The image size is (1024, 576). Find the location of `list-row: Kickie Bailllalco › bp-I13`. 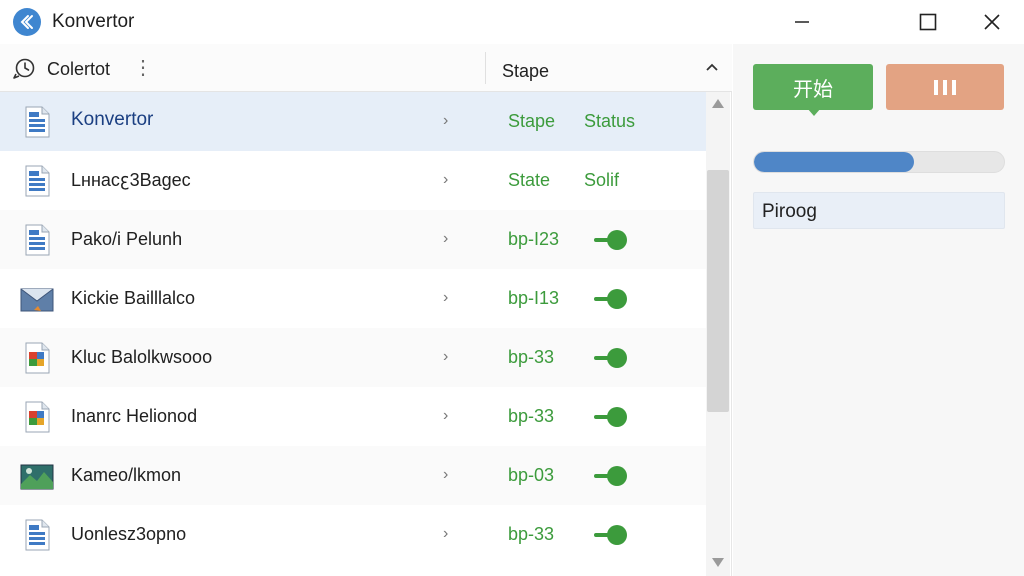

list-row: Kickie Bailllalco › bp-I13 is located at coordinates (353, 298).